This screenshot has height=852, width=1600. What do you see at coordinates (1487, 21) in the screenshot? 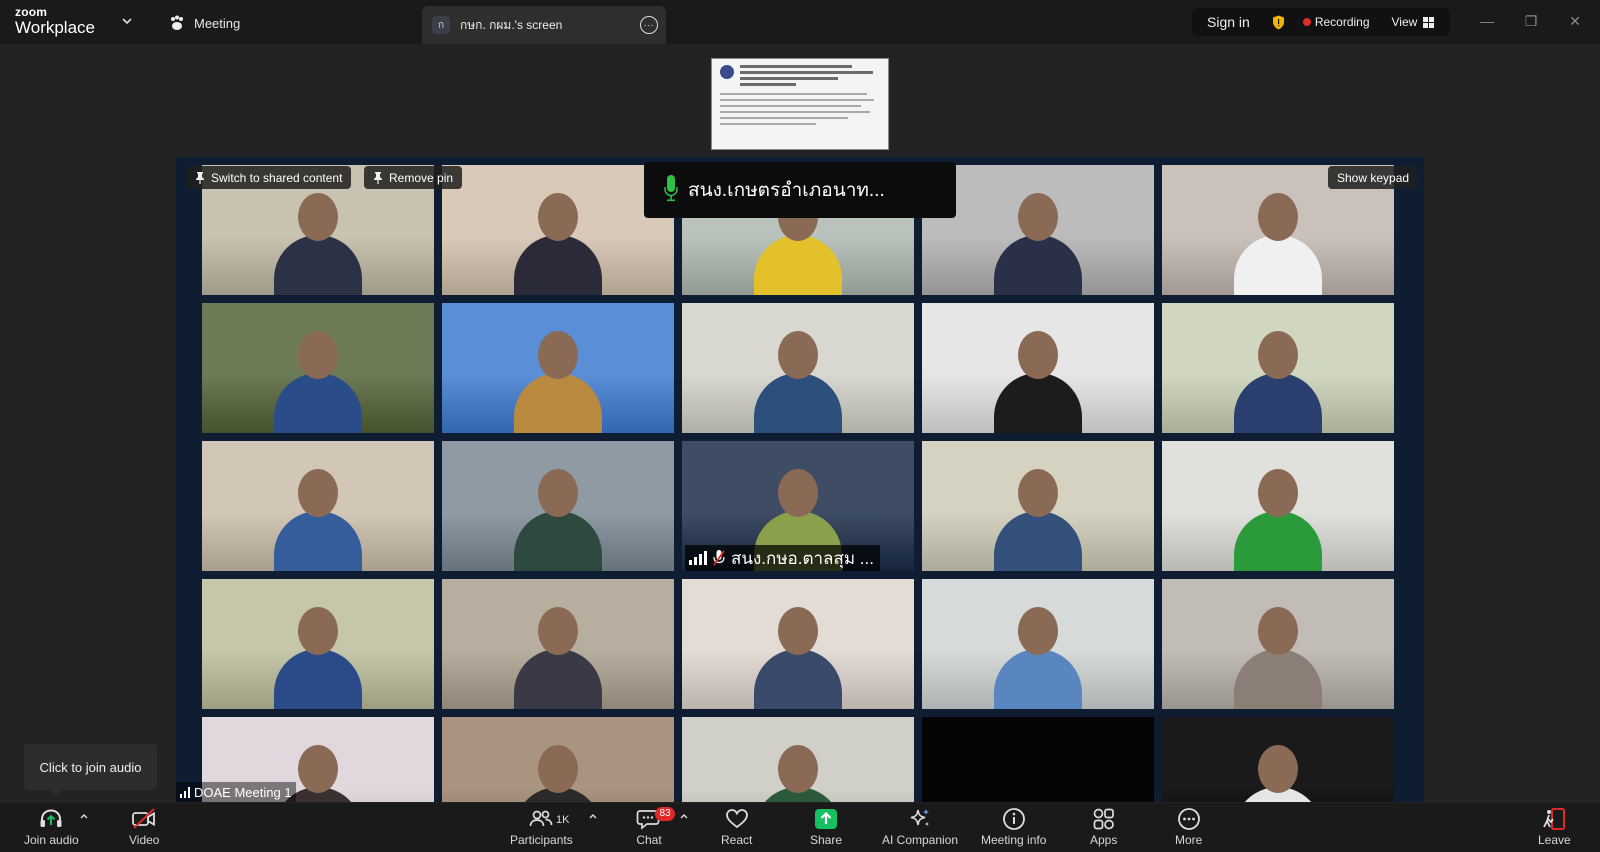
I see `minimize-icon: —` at bounding box center [1487, 21].